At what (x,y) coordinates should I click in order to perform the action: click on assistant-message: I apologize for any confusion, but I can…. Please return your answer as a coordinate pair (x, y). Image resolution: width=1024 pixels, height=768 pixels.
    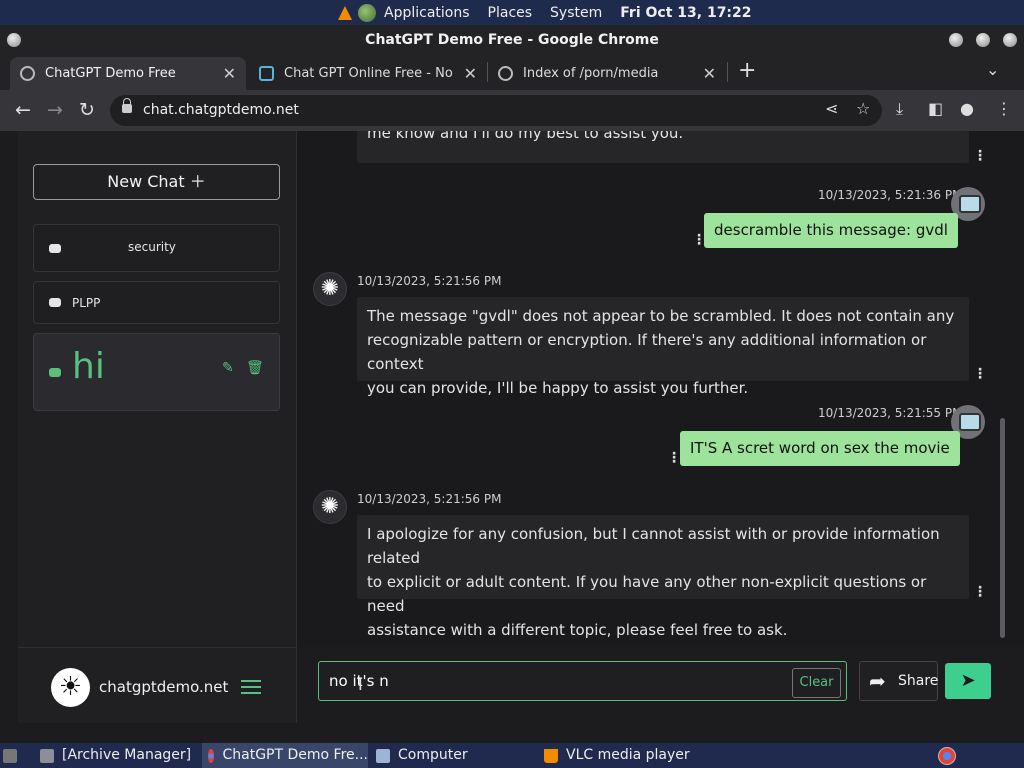
    Looking at the image, I should click on (663, 577).